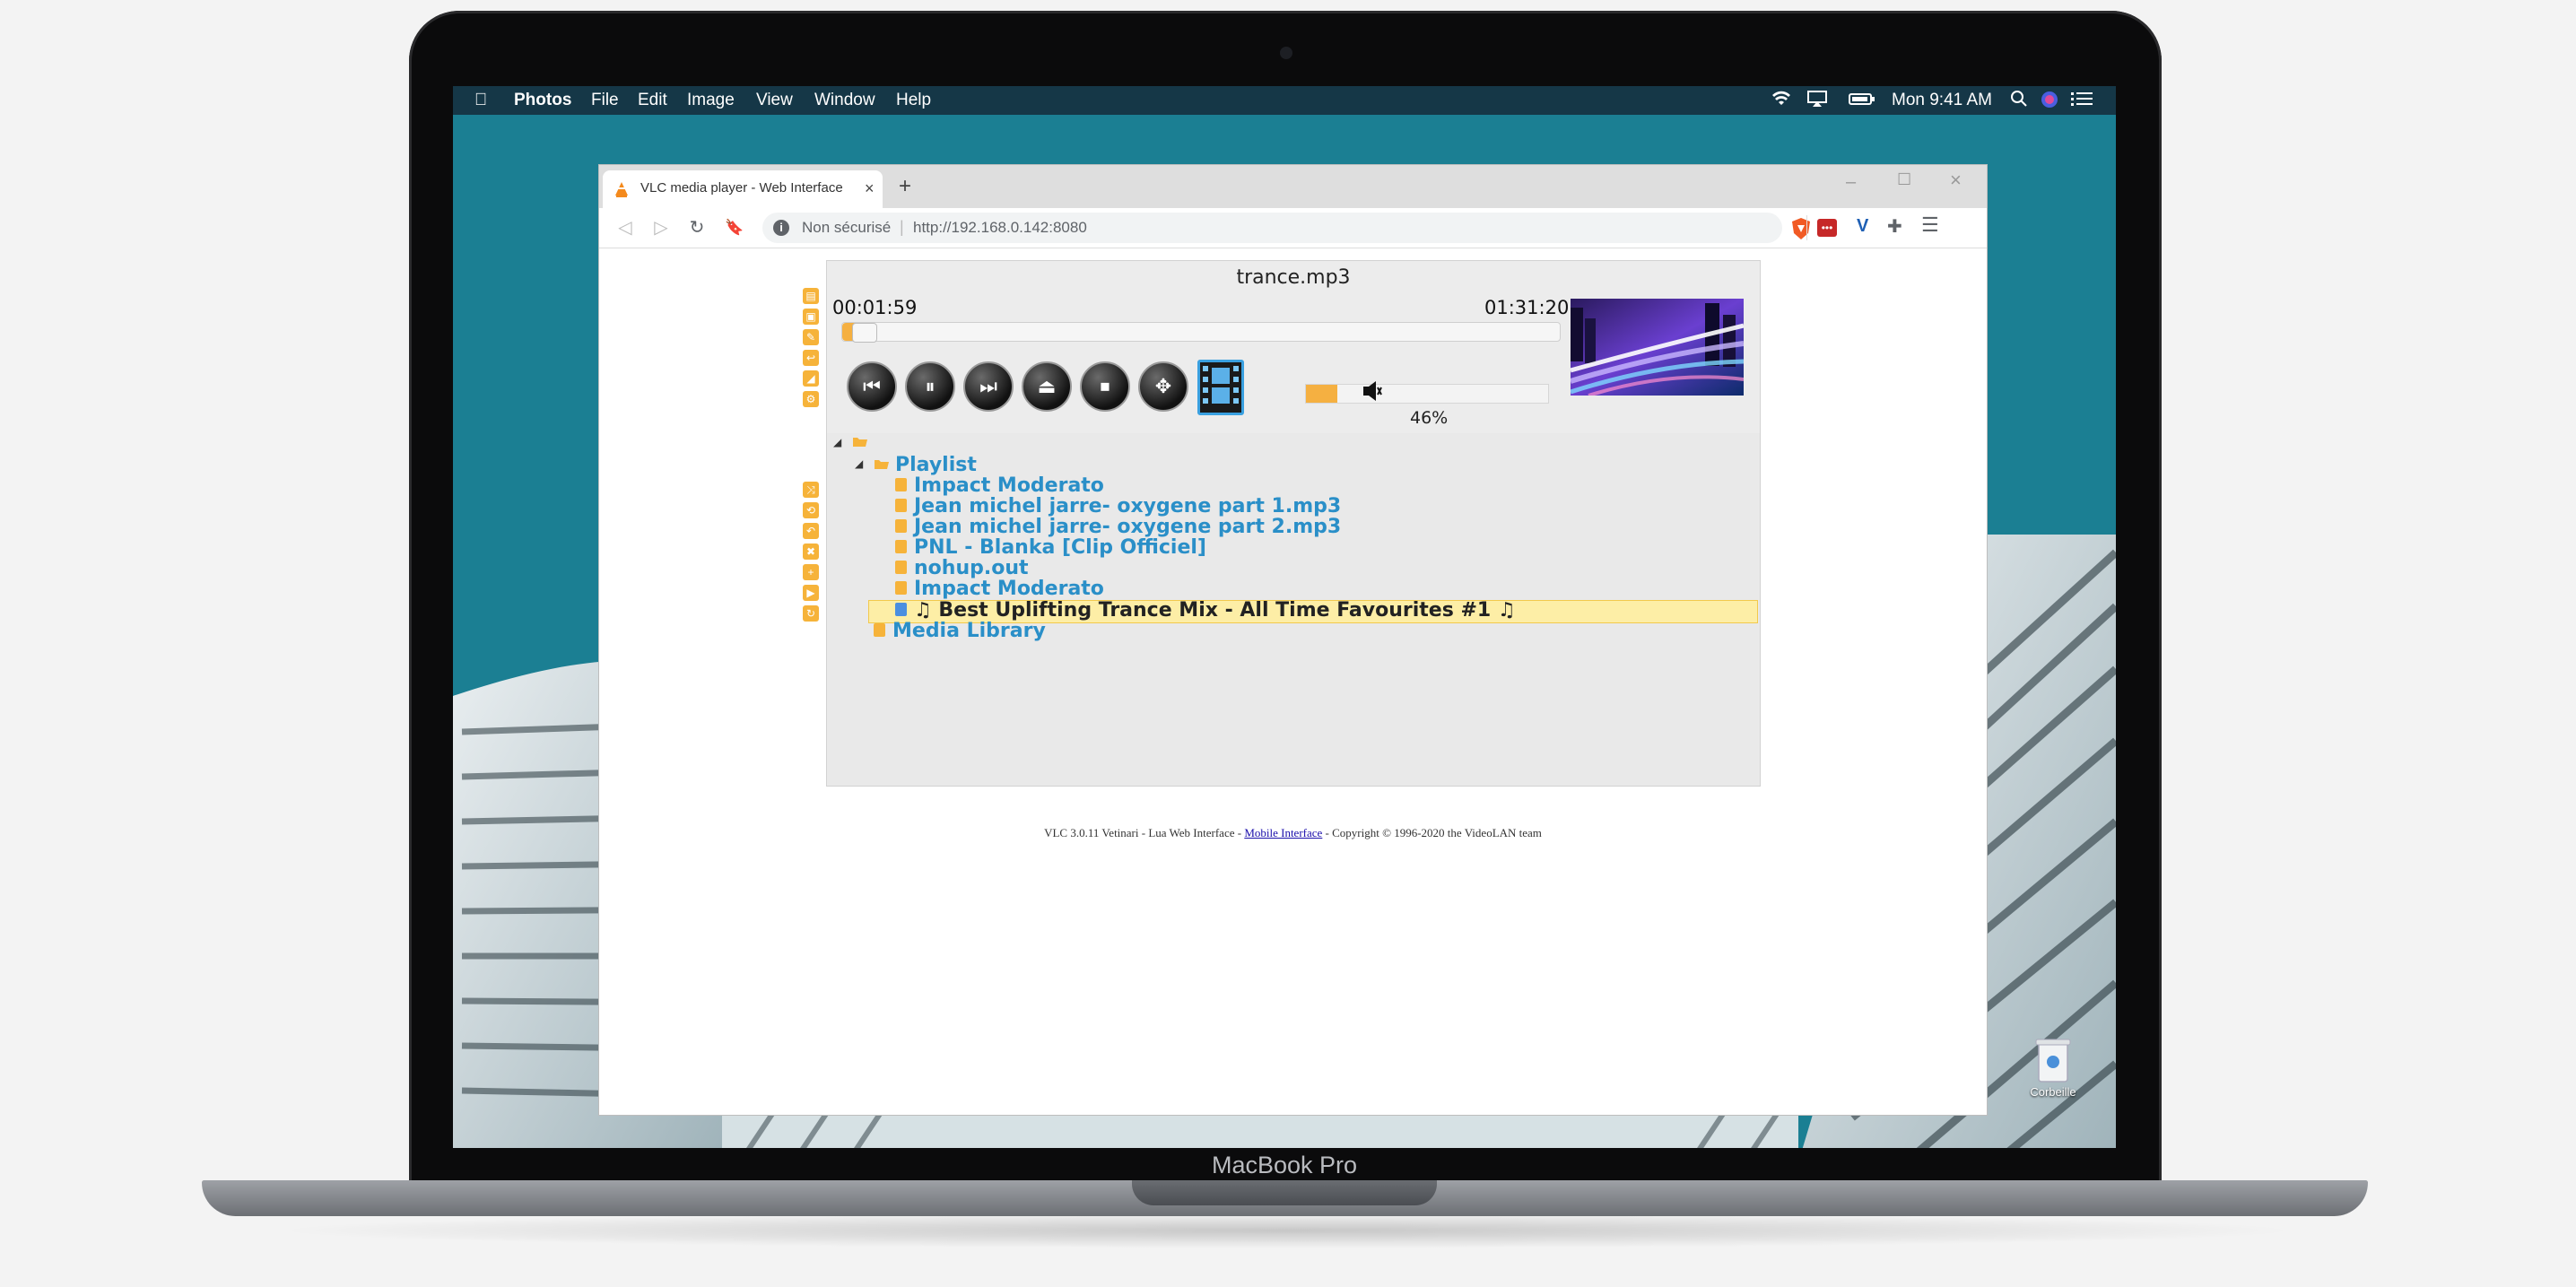 This screenshot has height=1287, width=2576. What do you see at coordinates (661, 228) in the screenshot?
I see `forward-icon: ▷` at bounding box center [661, 228].